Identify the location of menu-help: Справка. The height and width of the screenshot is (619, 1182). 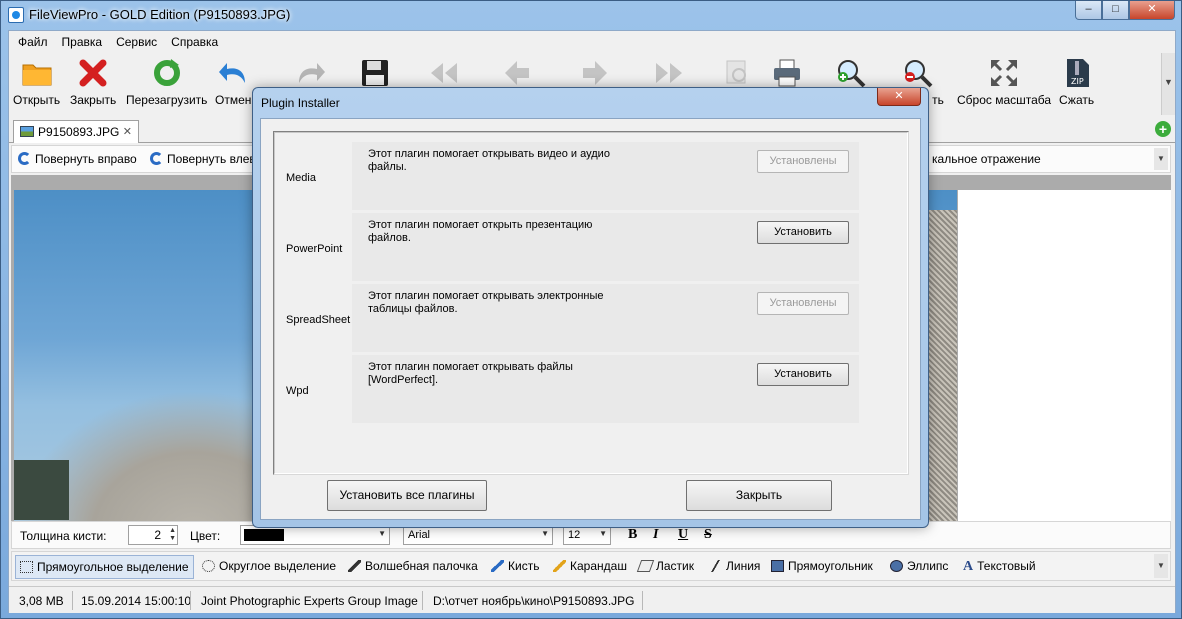
(194, 42).